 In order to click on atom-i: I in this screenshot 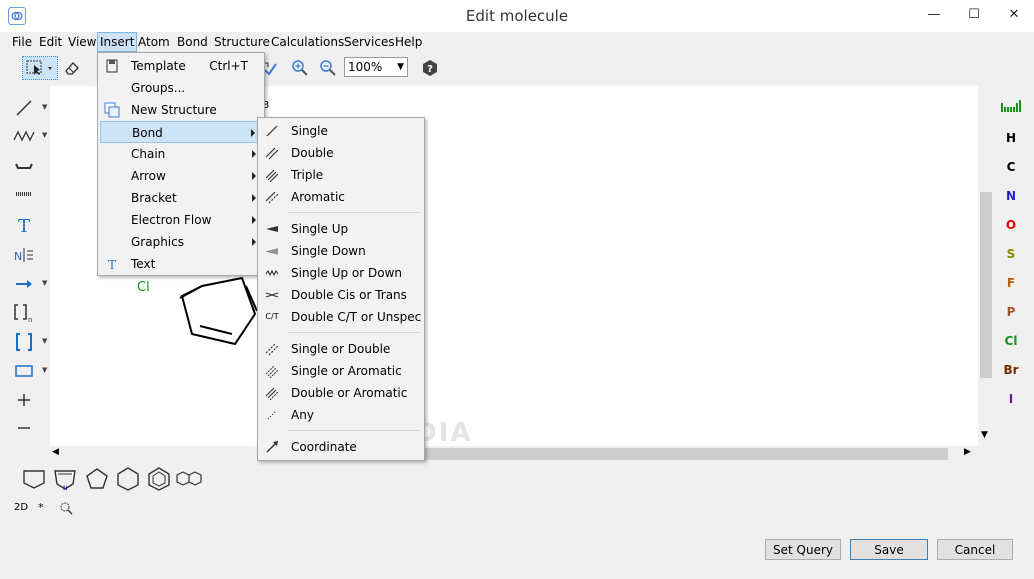, I will do `click(1011, 399)`.